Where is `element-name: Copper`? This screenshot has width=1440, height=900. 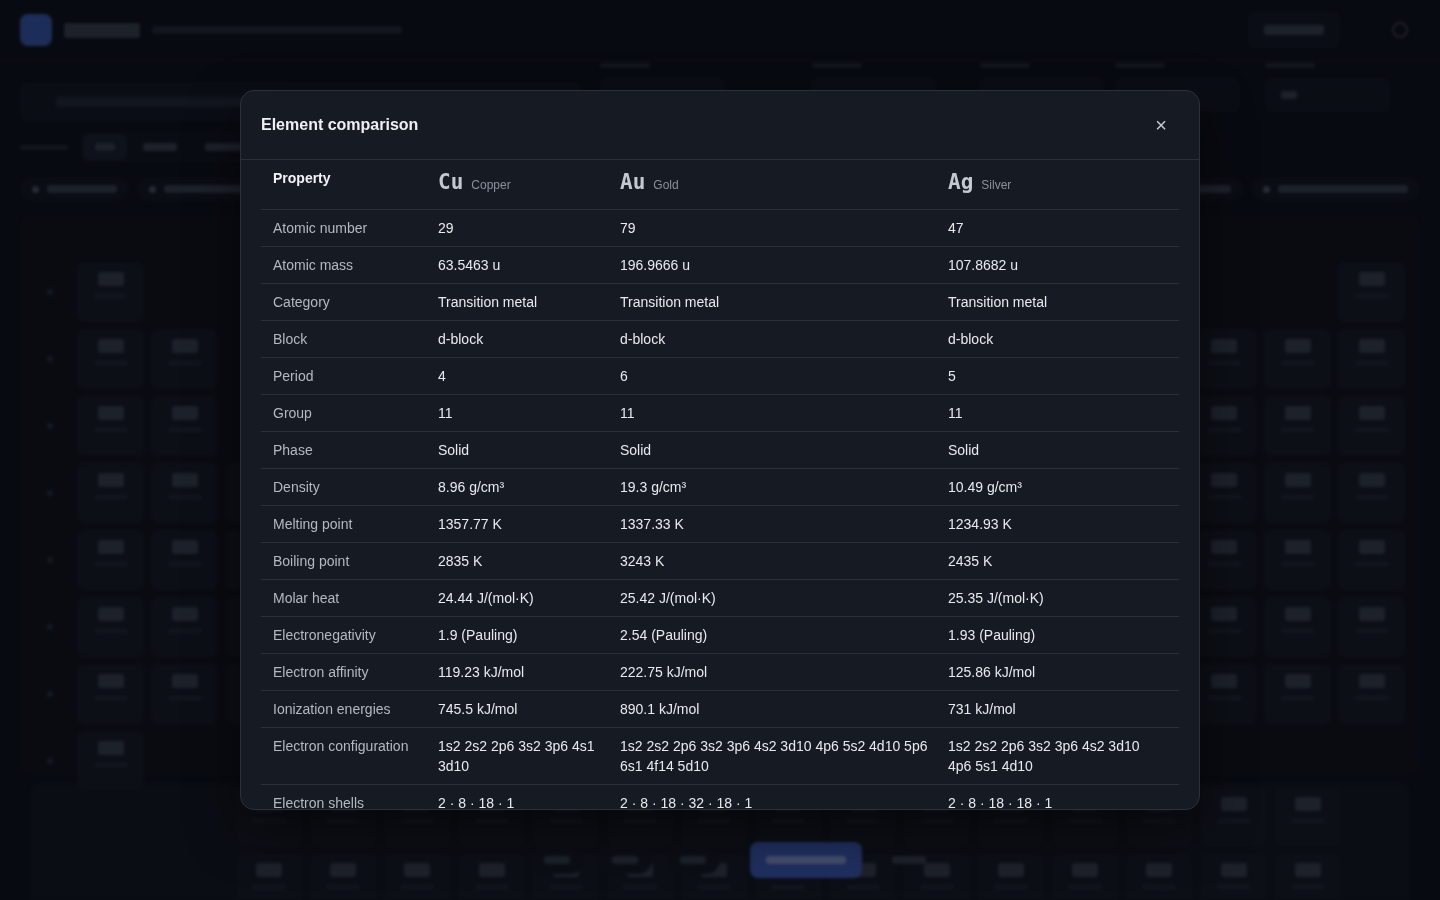 element-name: Copper is located at coordinates (491, 185).